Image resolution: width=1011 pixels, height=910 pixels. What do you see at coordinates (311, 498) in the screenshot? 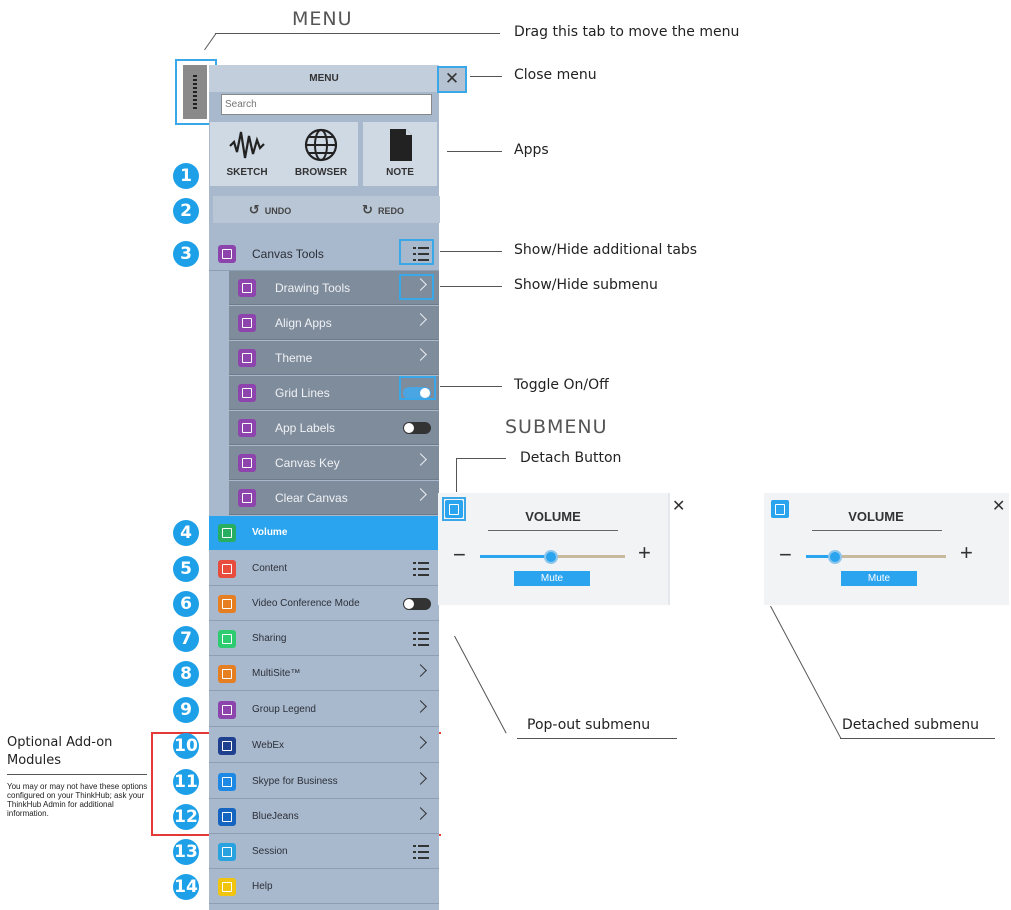
I see `menu-item-label: Clear Canvas` at bounding box center [311, 498].